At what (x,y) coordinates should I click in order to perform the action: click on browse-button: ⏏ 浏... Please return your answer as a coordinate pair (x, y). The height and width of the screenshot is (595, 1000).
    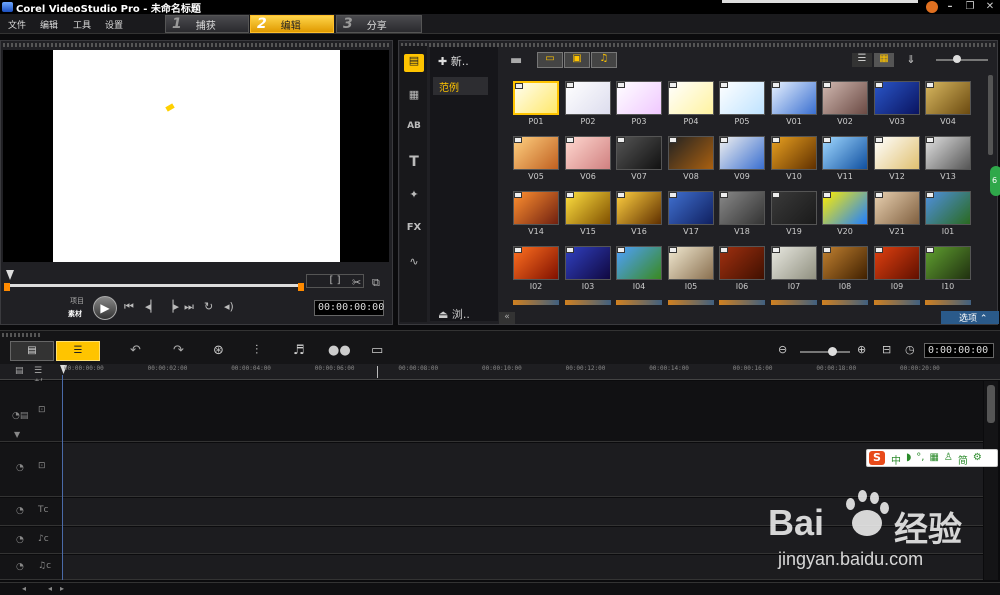
    Looking at the image, I should click on (454, 314).